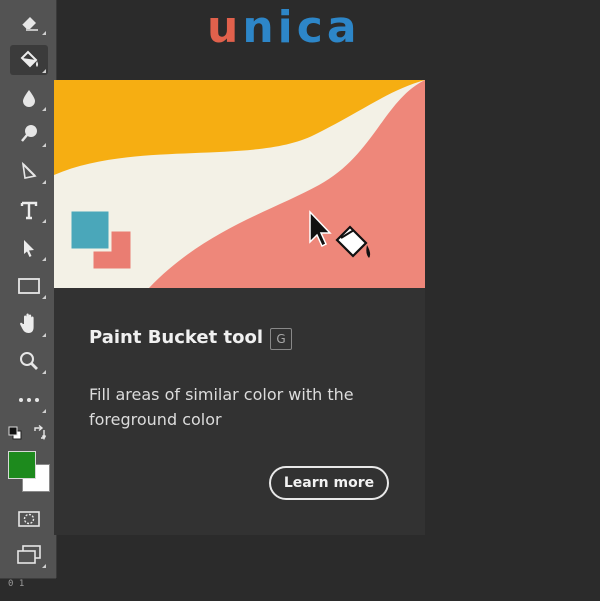 The width and height of the screenshot is (600, 601). I want to click on hand-tool, so click(29, 324).